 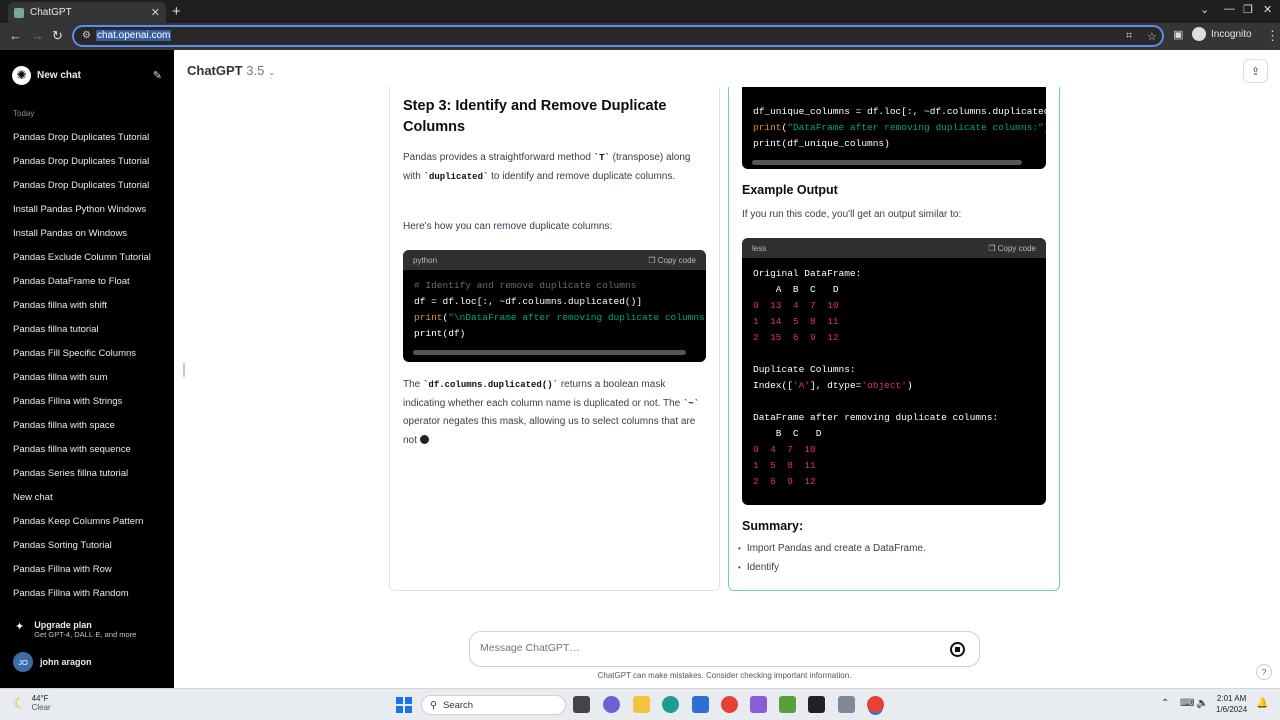 What do you see at coordinates (1262, 703) in the screenshot?
I see `notification-bell-icon: 🔔` at bounding box center [1262, 703].